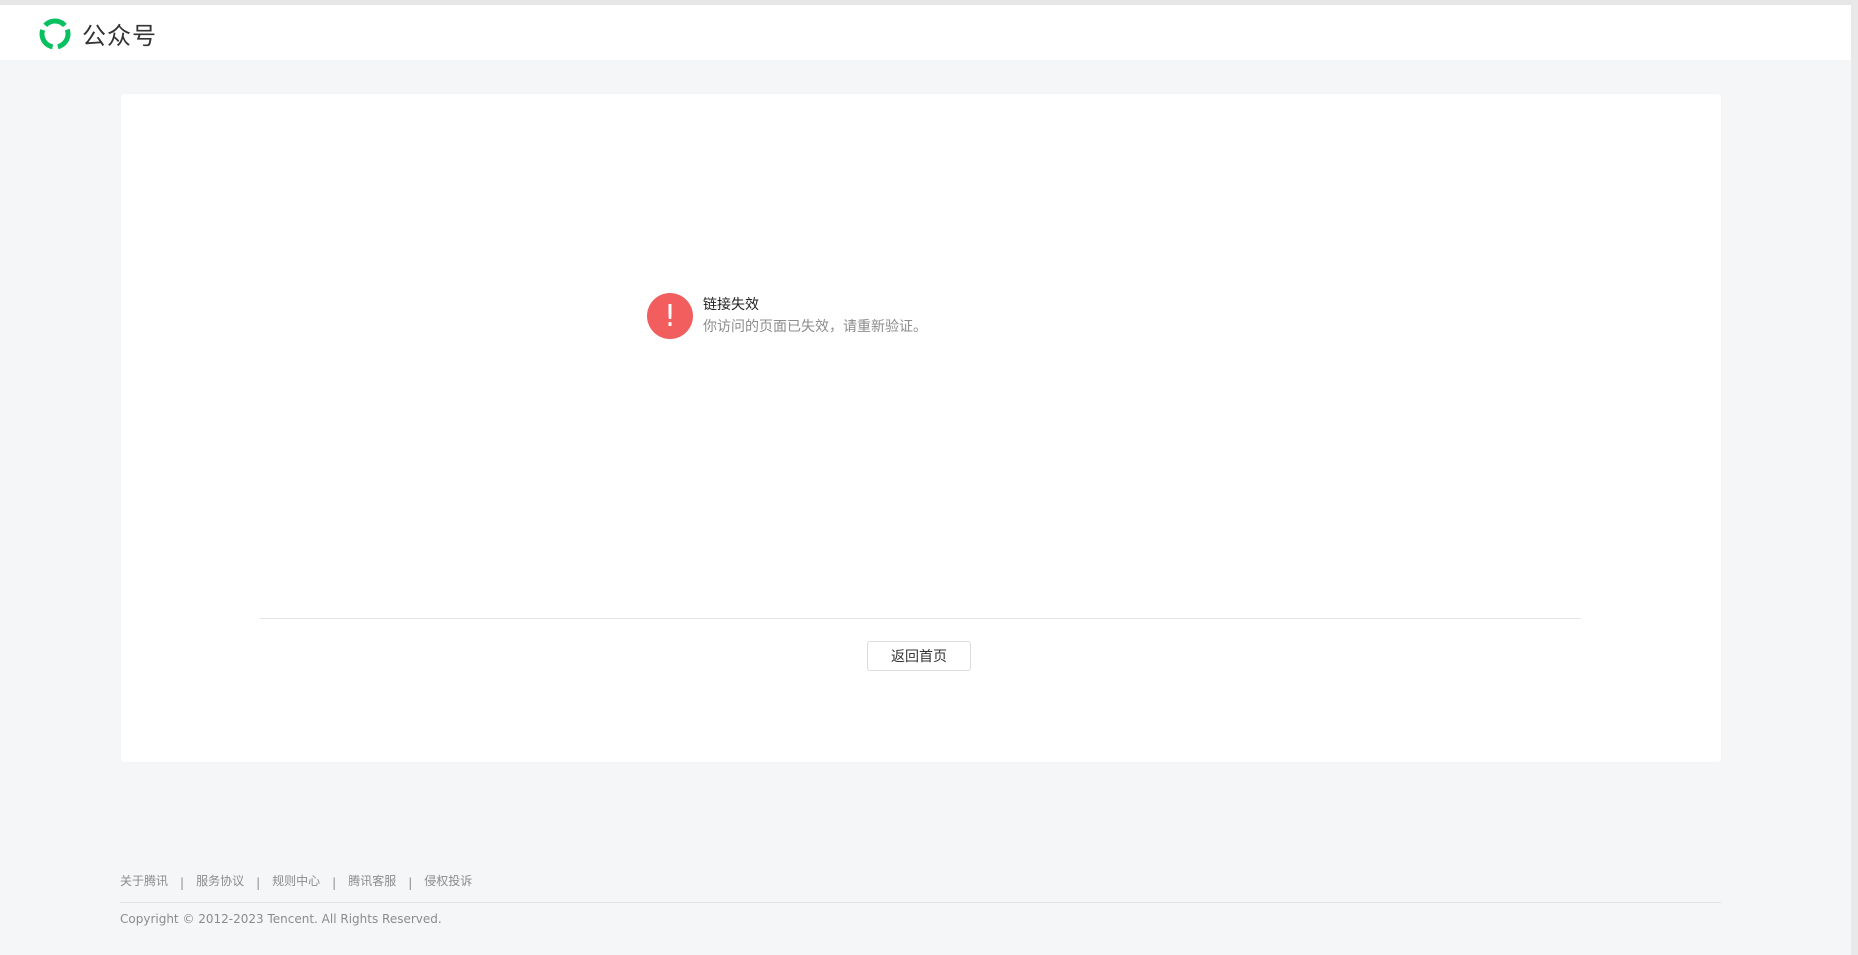  I want to click on brand-logo: 公众号, so click(97, 33).